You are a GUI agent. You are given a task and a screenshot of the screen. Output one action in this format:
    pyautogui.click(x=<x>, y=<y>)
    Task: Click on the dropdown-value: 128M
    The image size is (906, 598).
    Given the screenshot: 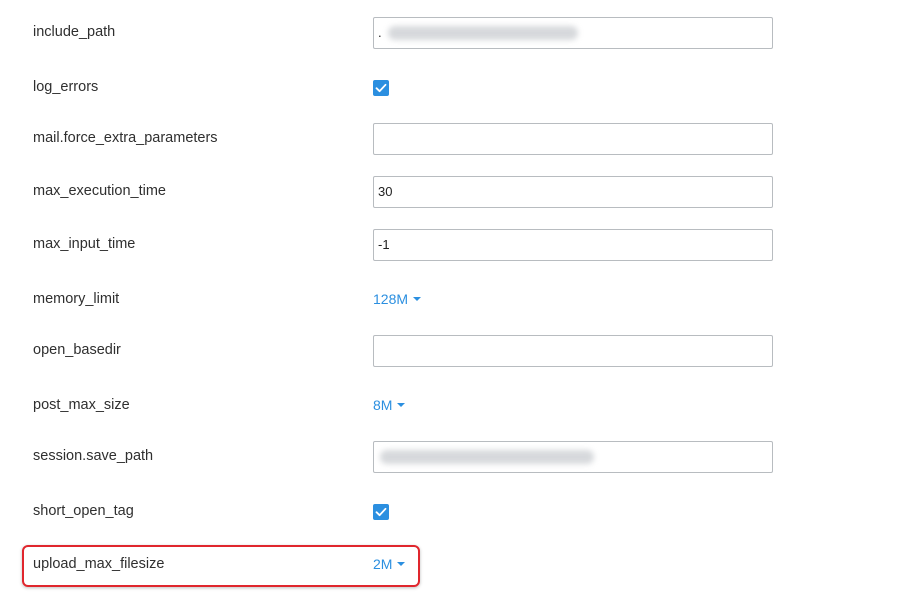 What is the action you would take?
    pyautogui.click(x=391, y=299)
    